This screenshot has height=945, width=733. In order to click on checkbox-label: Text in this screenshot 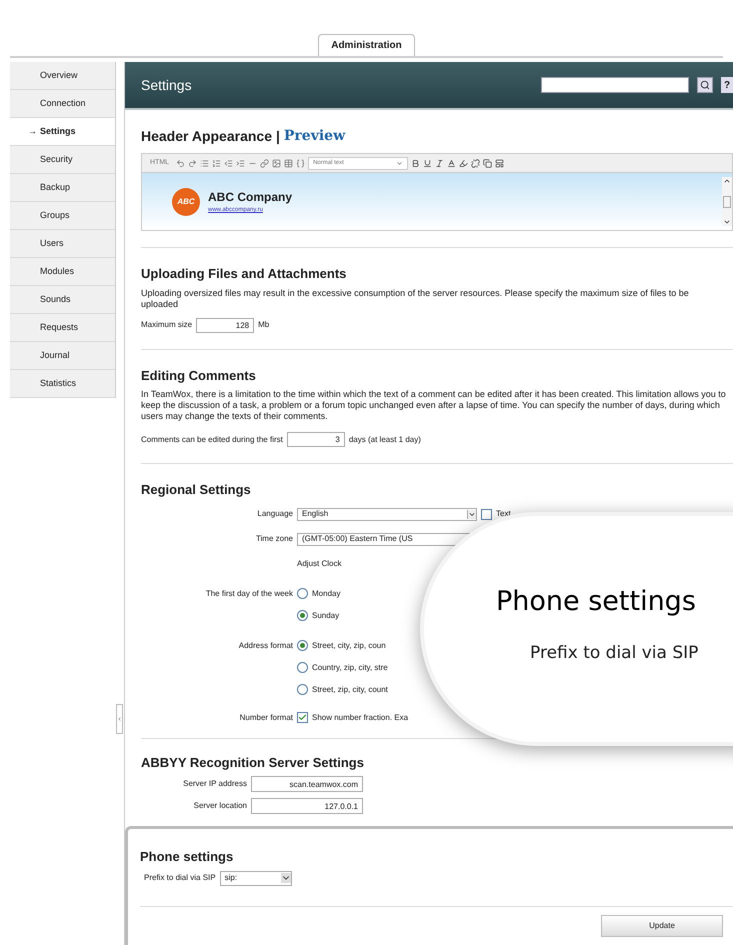, I will do `click(503, 514)`.